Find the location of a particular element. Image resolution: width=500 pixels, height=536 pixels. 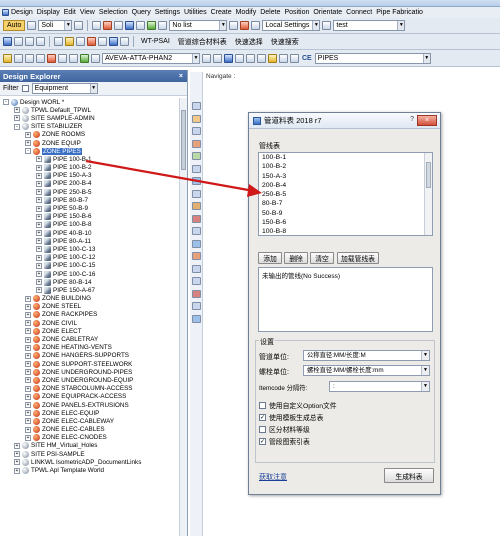

close-icon is located at coordinates (51, 58).